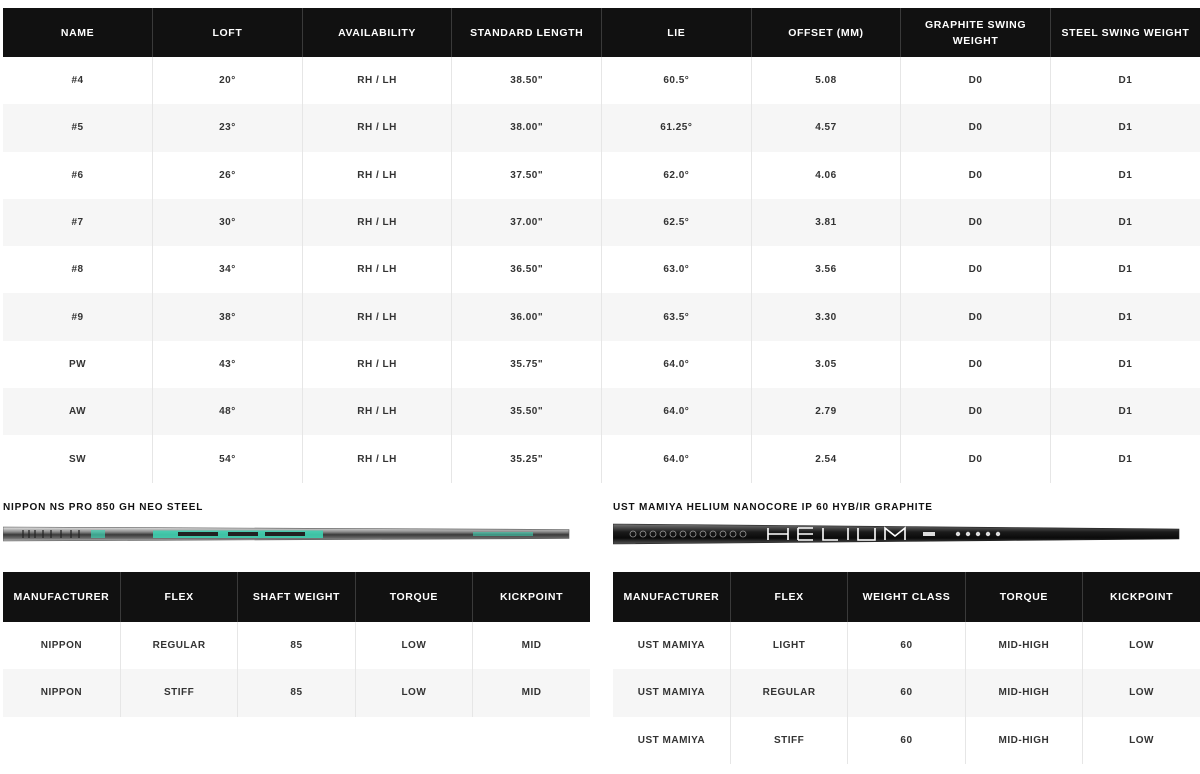 Image resolution: width=1200 pixels, height=774 pixels. I want to click on table-row: PW 43° RH / LH 35.75" 64.0° 3.05 D0 D1, so click(601, 364).